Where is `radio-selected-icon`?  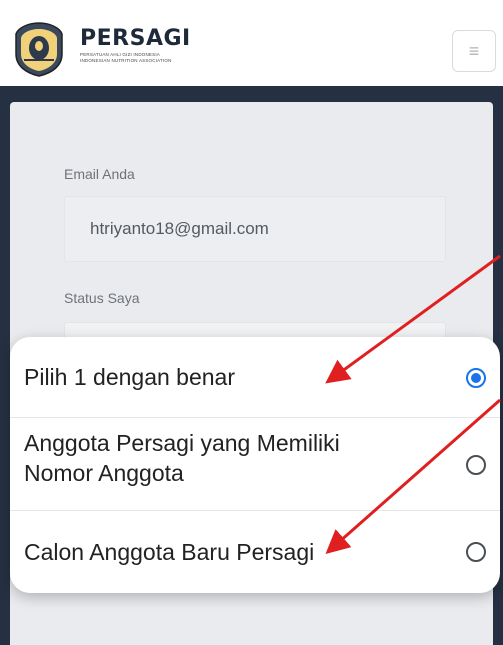
radio-selected-icon is located at coordinates (476, 378).